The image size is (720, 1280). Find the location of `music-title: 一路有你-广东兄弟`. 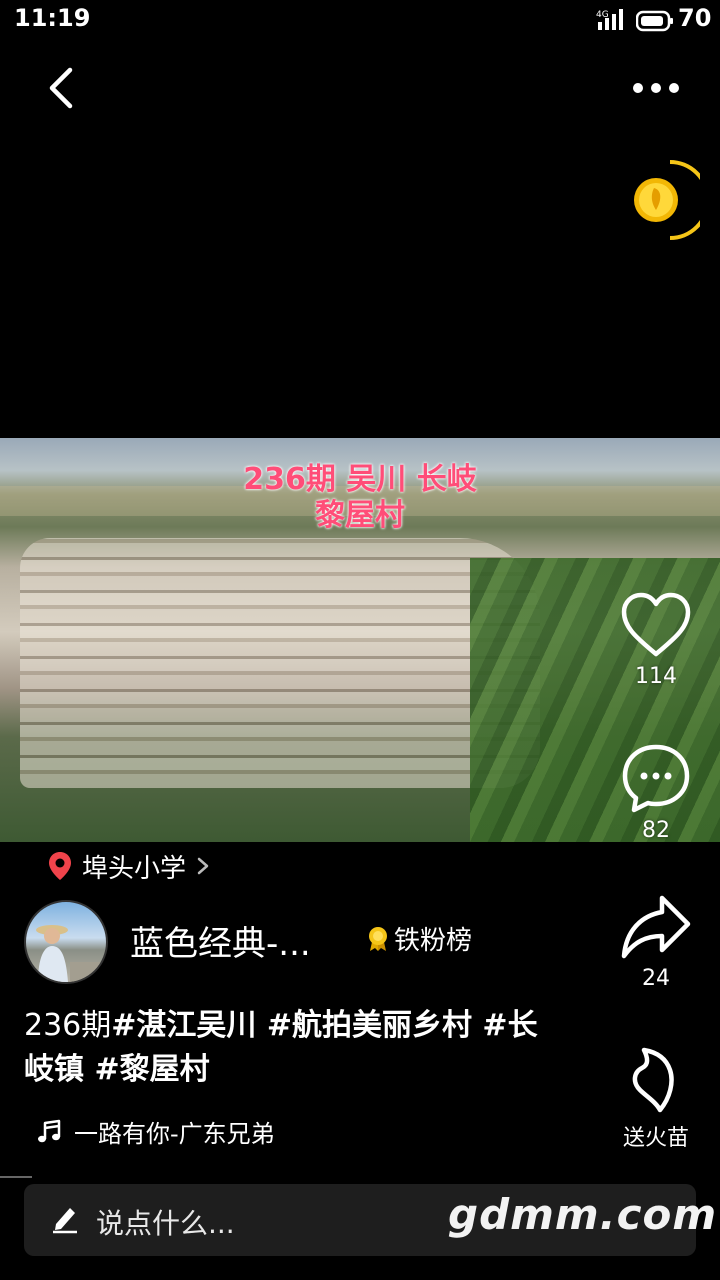

music-title: 一路有你-广东兄弟 is located at coordinates (174, 1134).